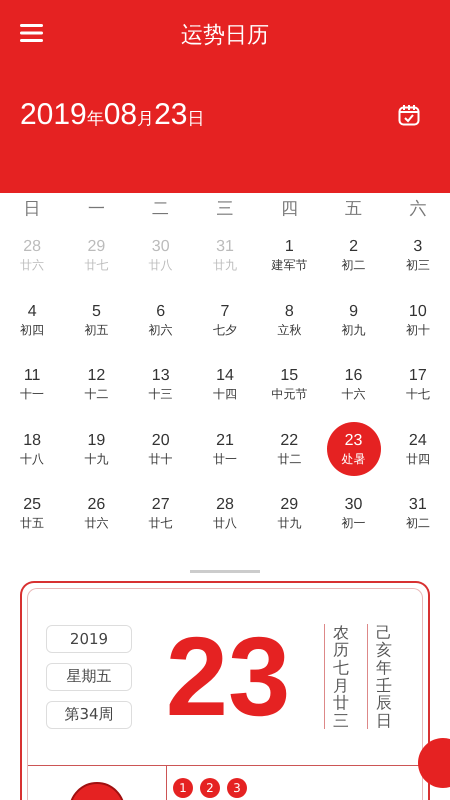 The image size is (450, 800). I want to click on weekday-label: 四, so click(289, 209).